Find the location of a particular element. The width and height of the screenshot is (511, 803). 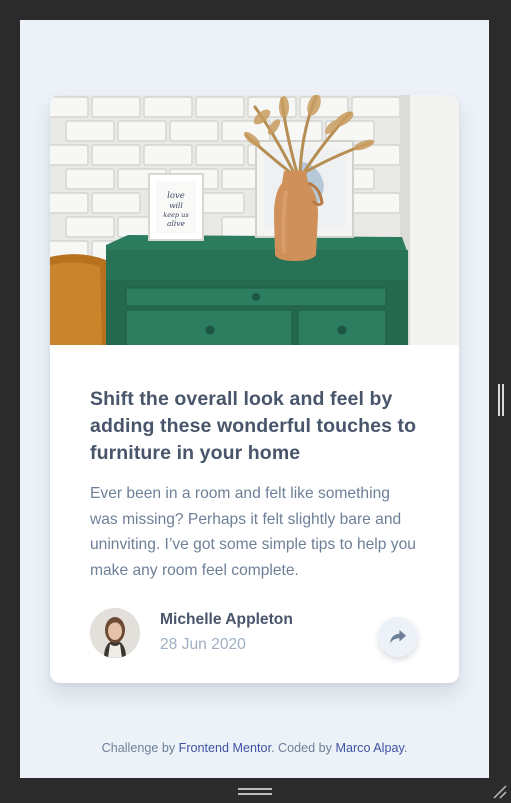

author-name: Michelle Appleton is located at coordinates (226, 619).